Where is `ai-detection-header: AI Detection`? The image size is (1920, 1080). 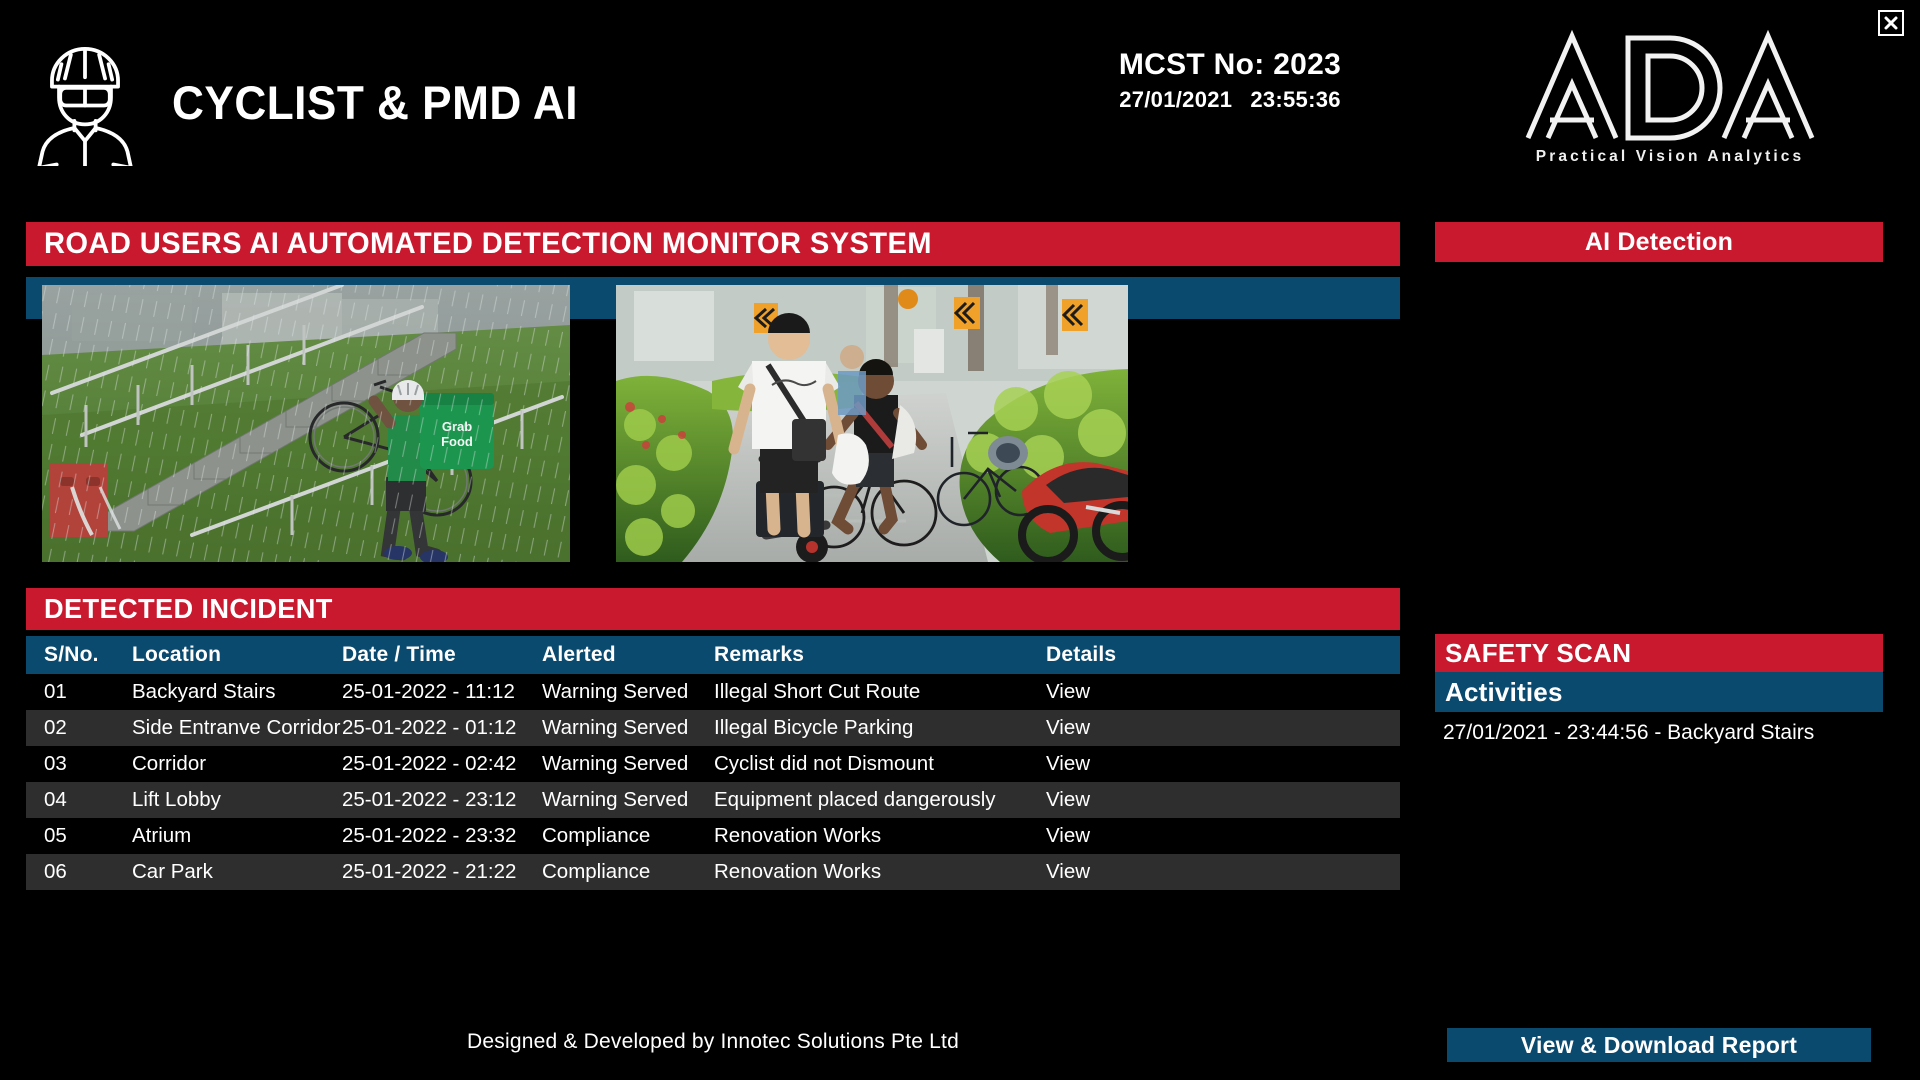 ai-detection-header: AI Detection is located at coordinates (1659, 242).